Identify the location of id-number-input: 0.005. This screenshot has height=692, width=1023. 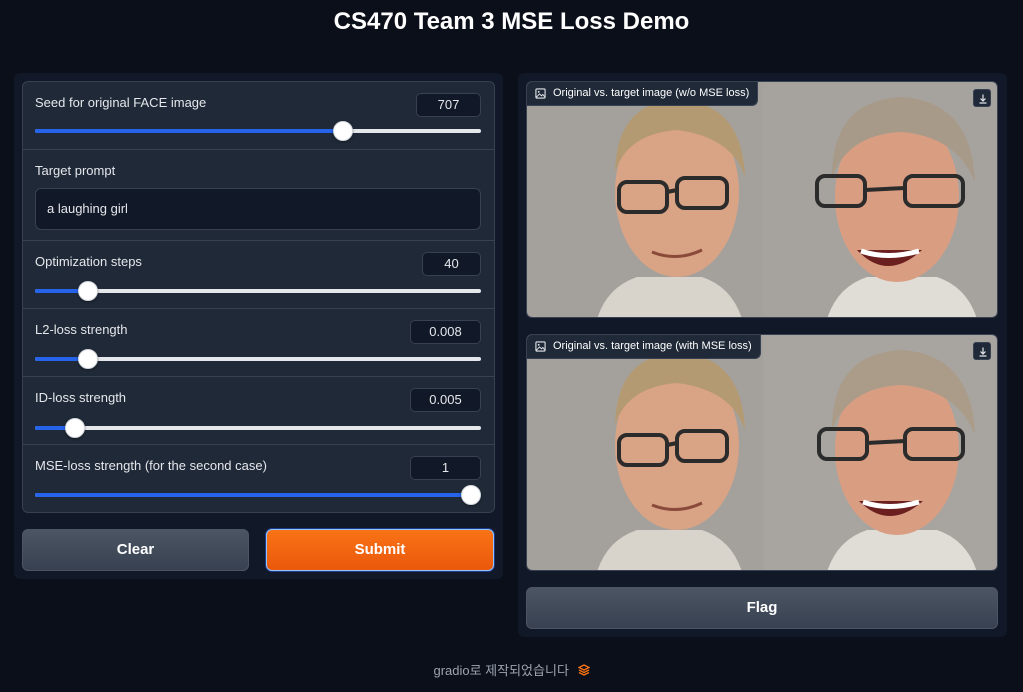
(445, 400).